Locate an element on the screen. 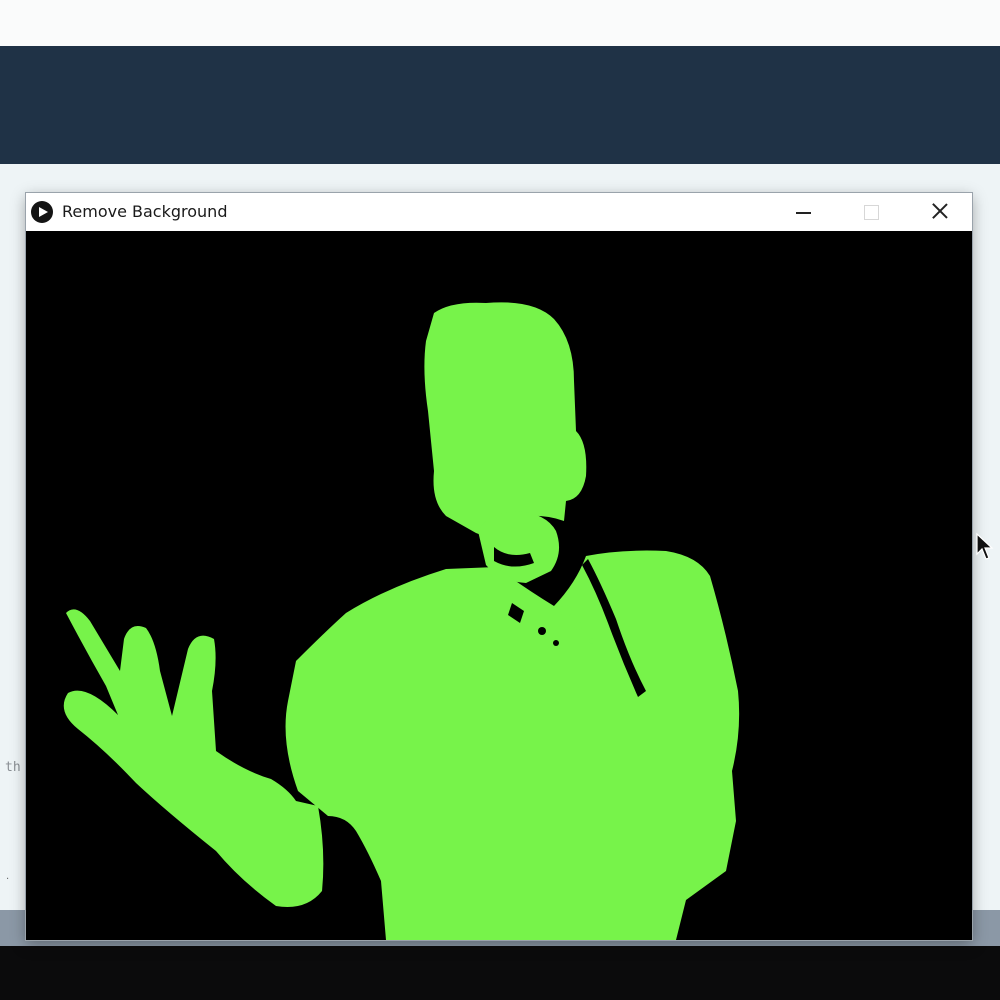 Image resolution: width=1000 pixels, height=1000 pixels. minimize-icon is located at coordinates (803, 213).